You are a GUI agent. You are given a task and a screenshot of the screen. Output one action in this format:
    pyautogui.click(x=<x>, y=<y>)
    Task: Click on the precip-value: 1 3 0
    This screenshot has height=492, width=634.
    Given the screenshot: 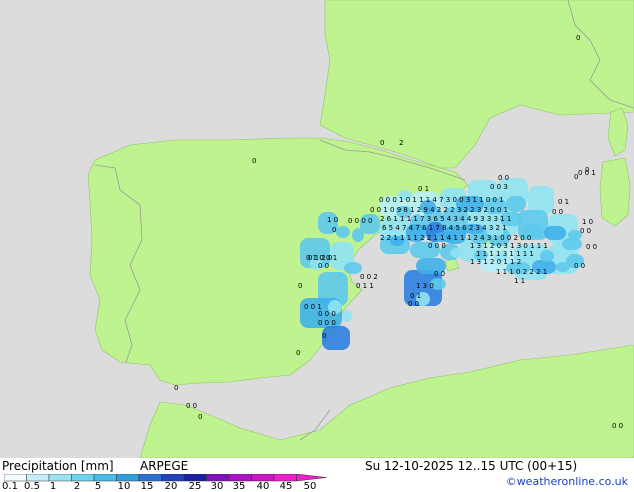 What is the action you would take?
    pyautogui.click(x=425, y=286)
    